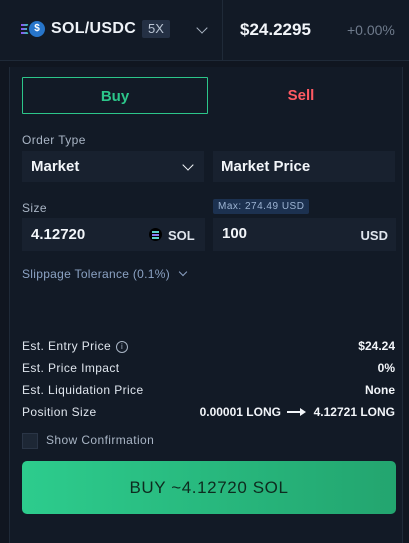  I want to click on liquidation-price-label: Est. Liquidation Price, so click(83, 390).